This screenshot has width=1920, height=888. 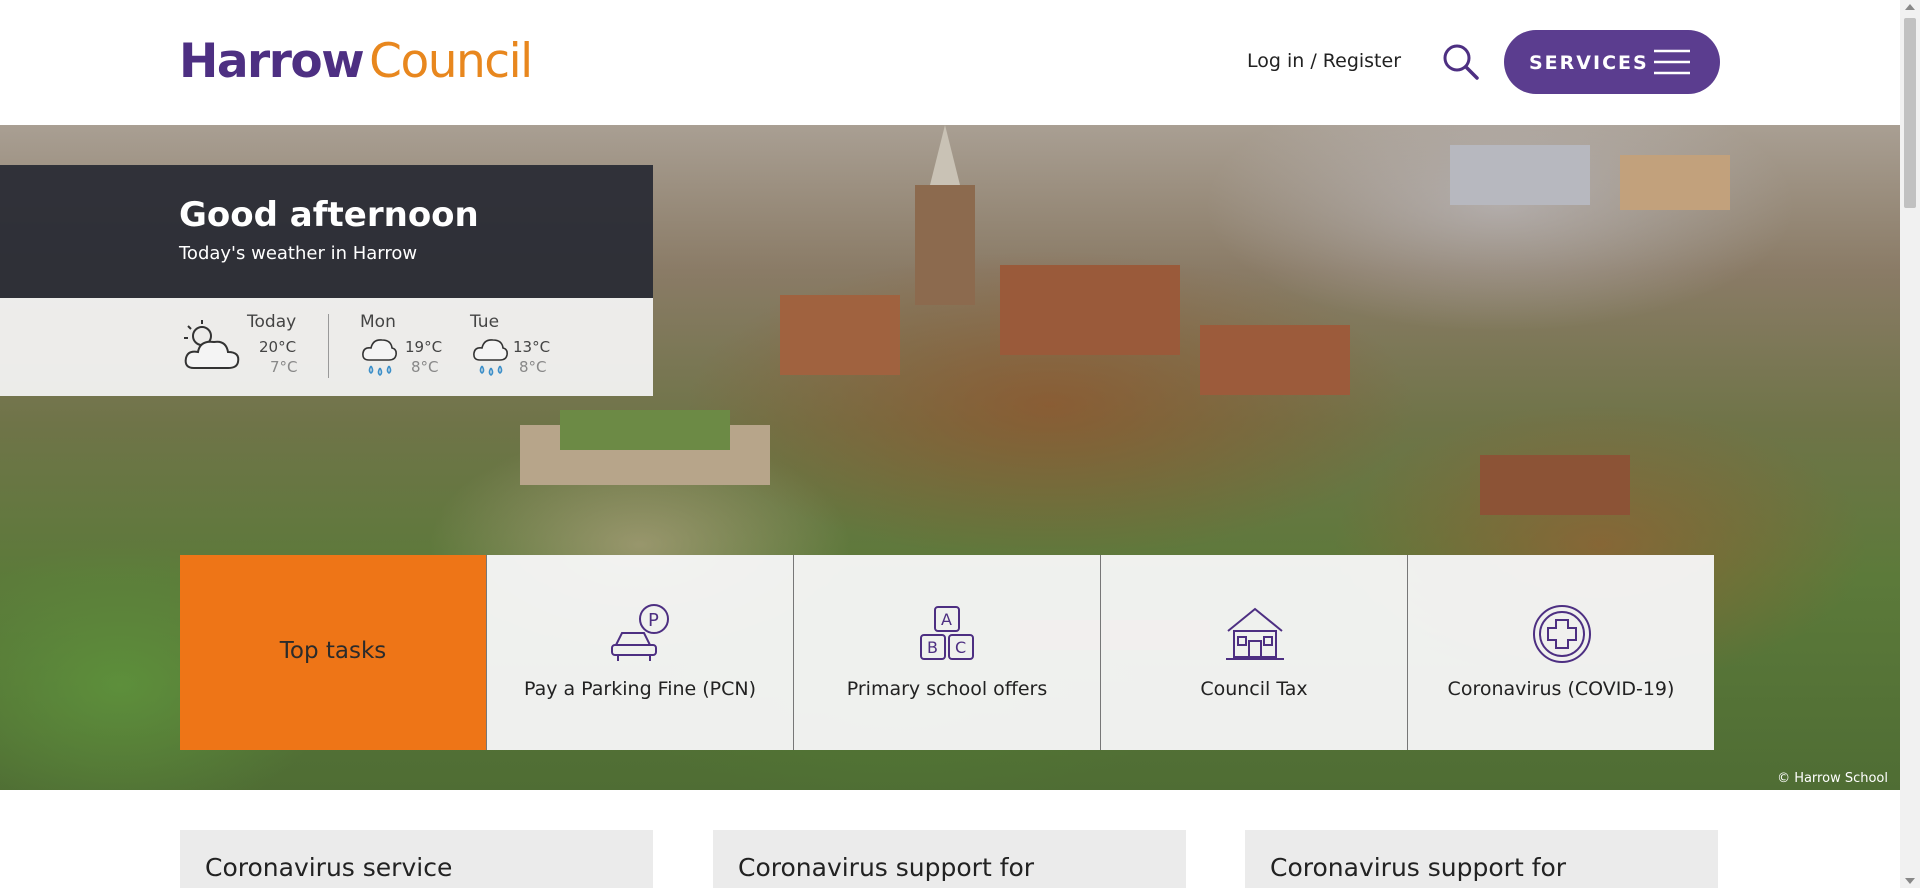 I want to click on scroll-up-arrow-icon, so click(x=1910, y=7).